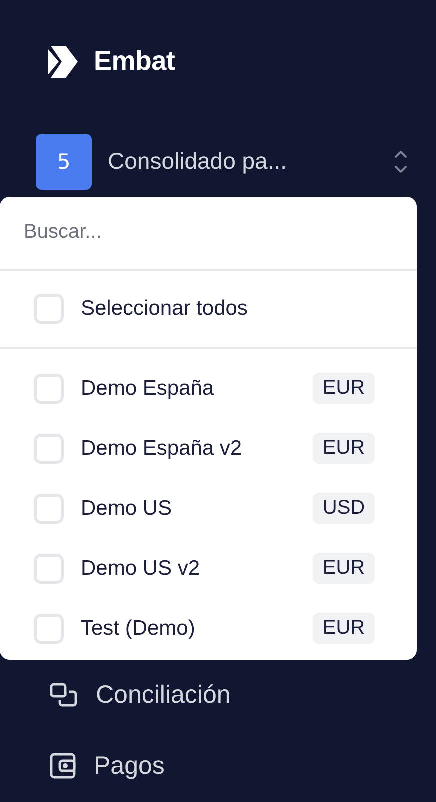 The width and height of the screenshot is (436, 802). I want to click on wallet-icon, so click(63, 766).